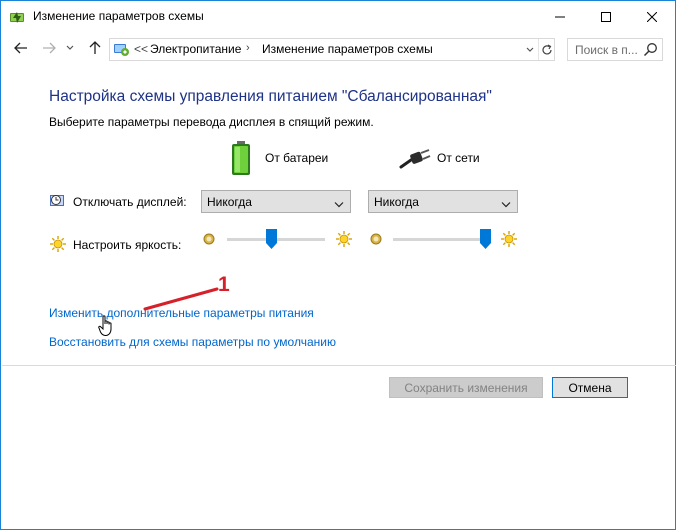  Describe the element at coordinates (58, 201) in the screenshot. I see `display-timer-icon` at that location.